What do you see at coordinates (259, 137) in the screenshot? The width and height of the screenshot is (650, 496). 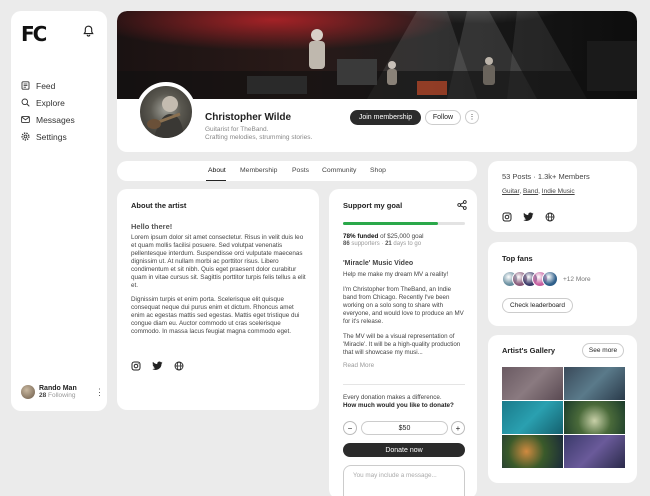 I see `profile-bio: Crafting melodies, strumming stories.` at bounding box center [259, 137].